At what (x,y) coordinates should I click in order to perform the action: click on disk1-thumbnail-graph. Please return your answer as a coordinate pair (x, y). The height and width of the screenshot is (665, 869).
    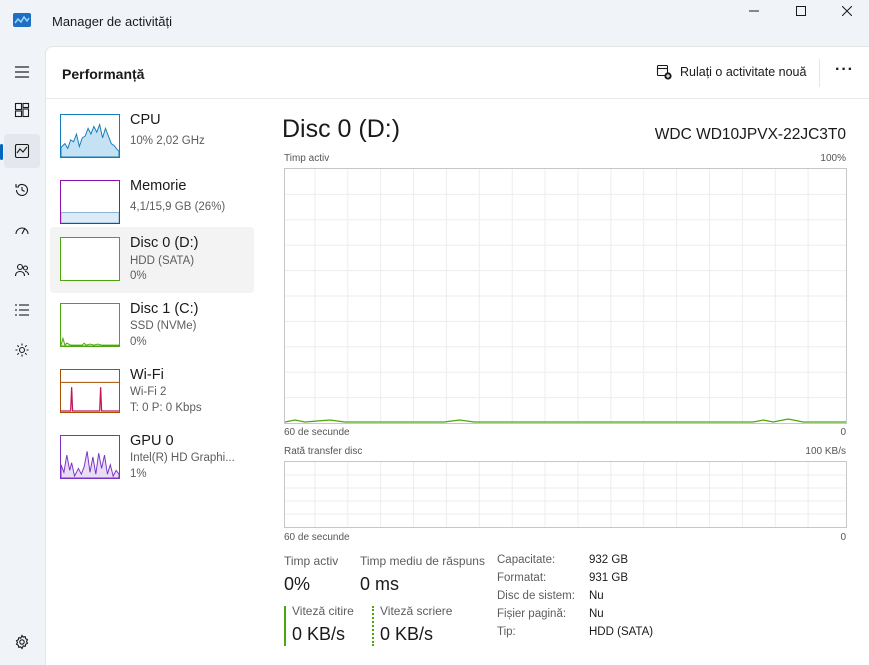
    Looking at the image, I should click on (90, 325).